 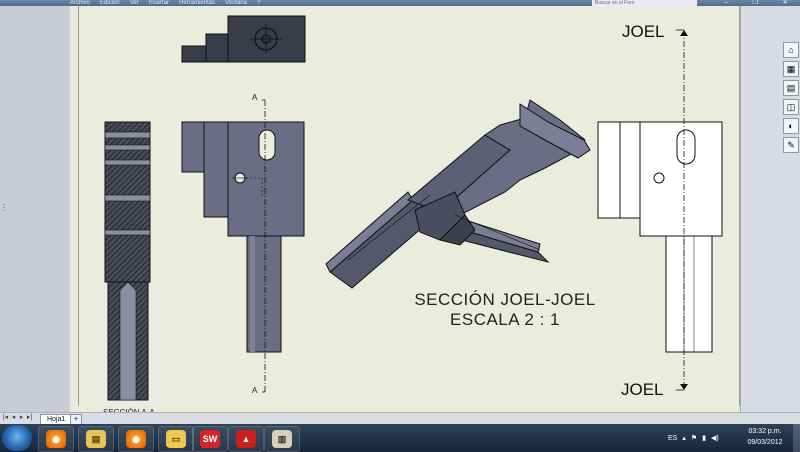 I want to click on isometric-view, so click(x=458, y=194).